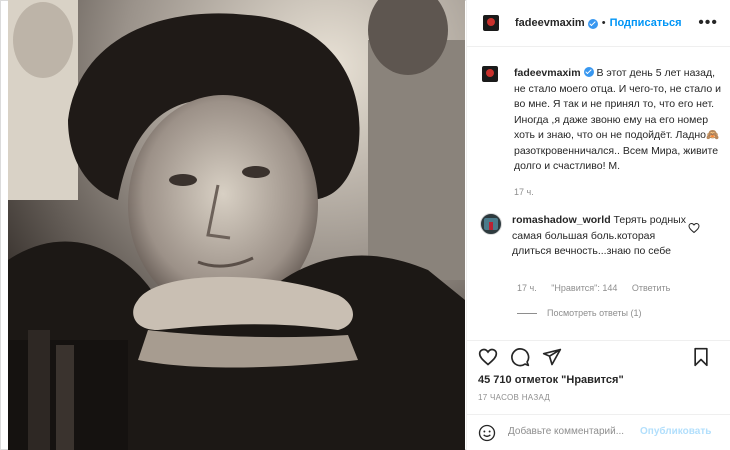 The image size is (730, 450). Describe the element at coordinates (694, 228) in the screenshot. I see `comment-like-heart-icon` at that location.